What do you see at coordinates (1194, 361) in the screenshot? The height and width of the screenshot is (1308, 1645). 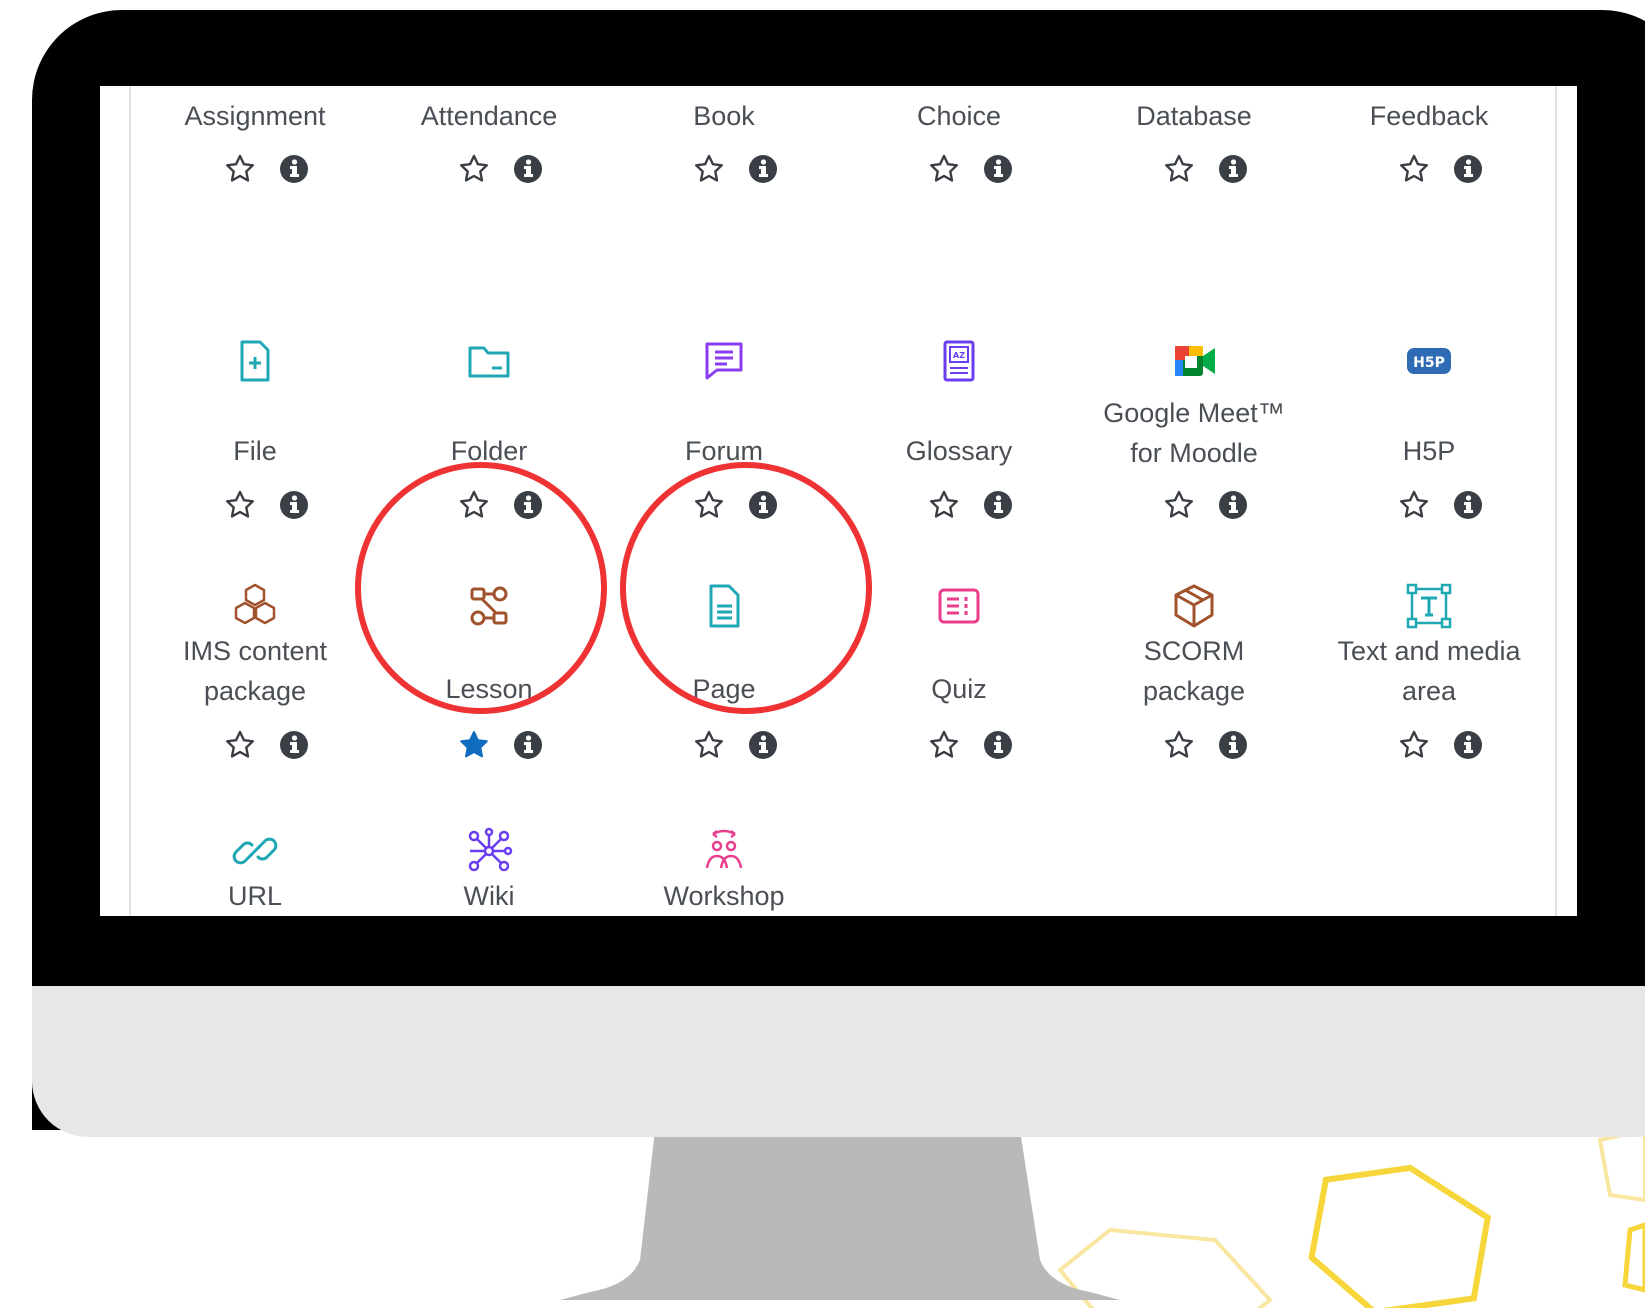 I see `google-meet-icon` at bounding box center [1194, 361].